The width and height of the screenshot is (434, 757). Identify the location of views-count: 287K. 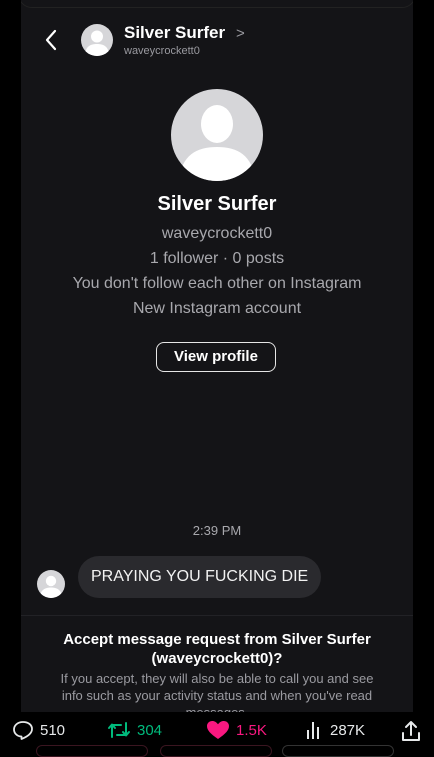
(348, 730).